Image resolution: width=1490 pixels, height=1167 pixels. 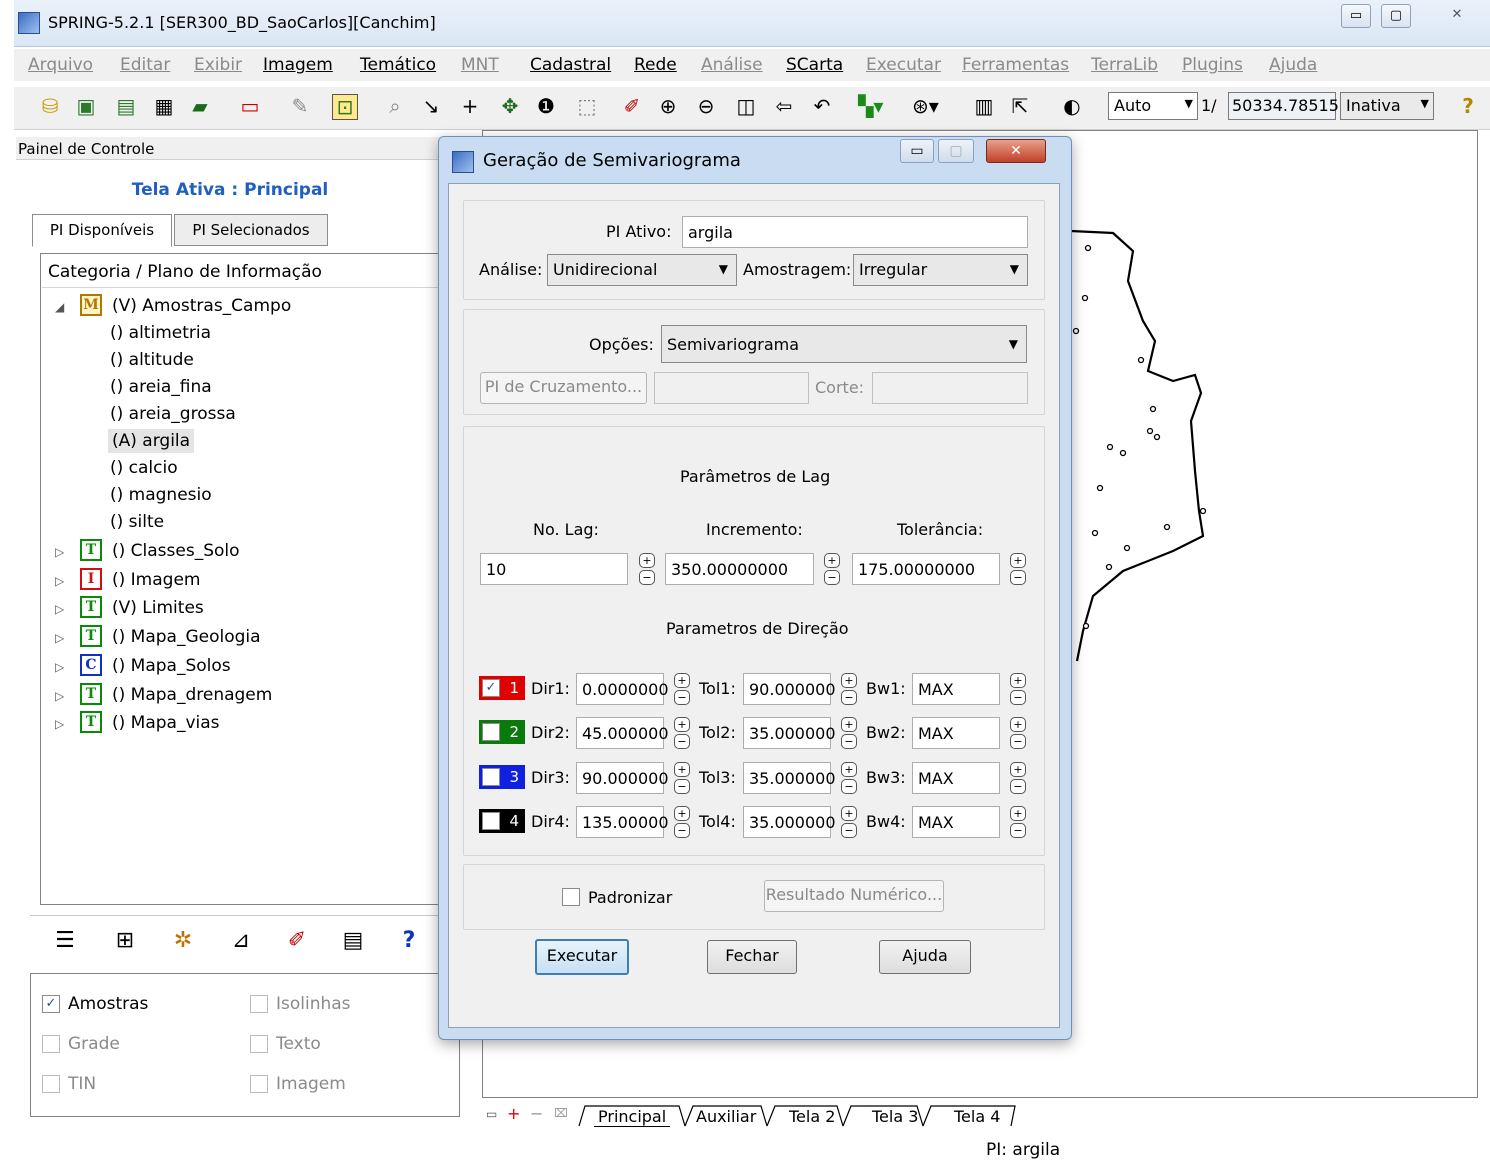 I want to click on info-icon: ❶, so click(x=546, y=106).